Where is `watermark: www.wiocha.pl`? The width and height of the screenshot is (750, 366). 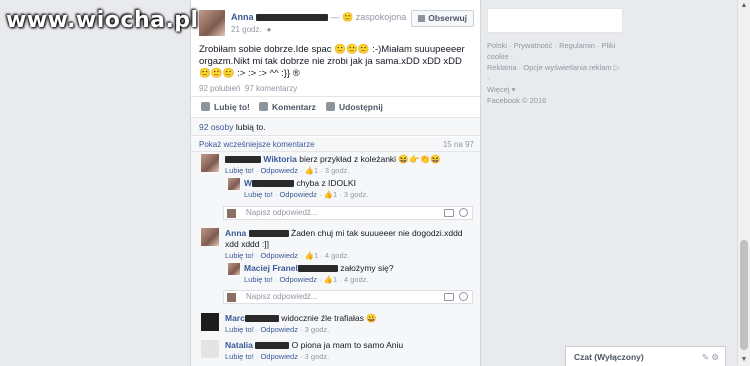
watermark: www.wiocha.pl is located at coordinates (102, 20).